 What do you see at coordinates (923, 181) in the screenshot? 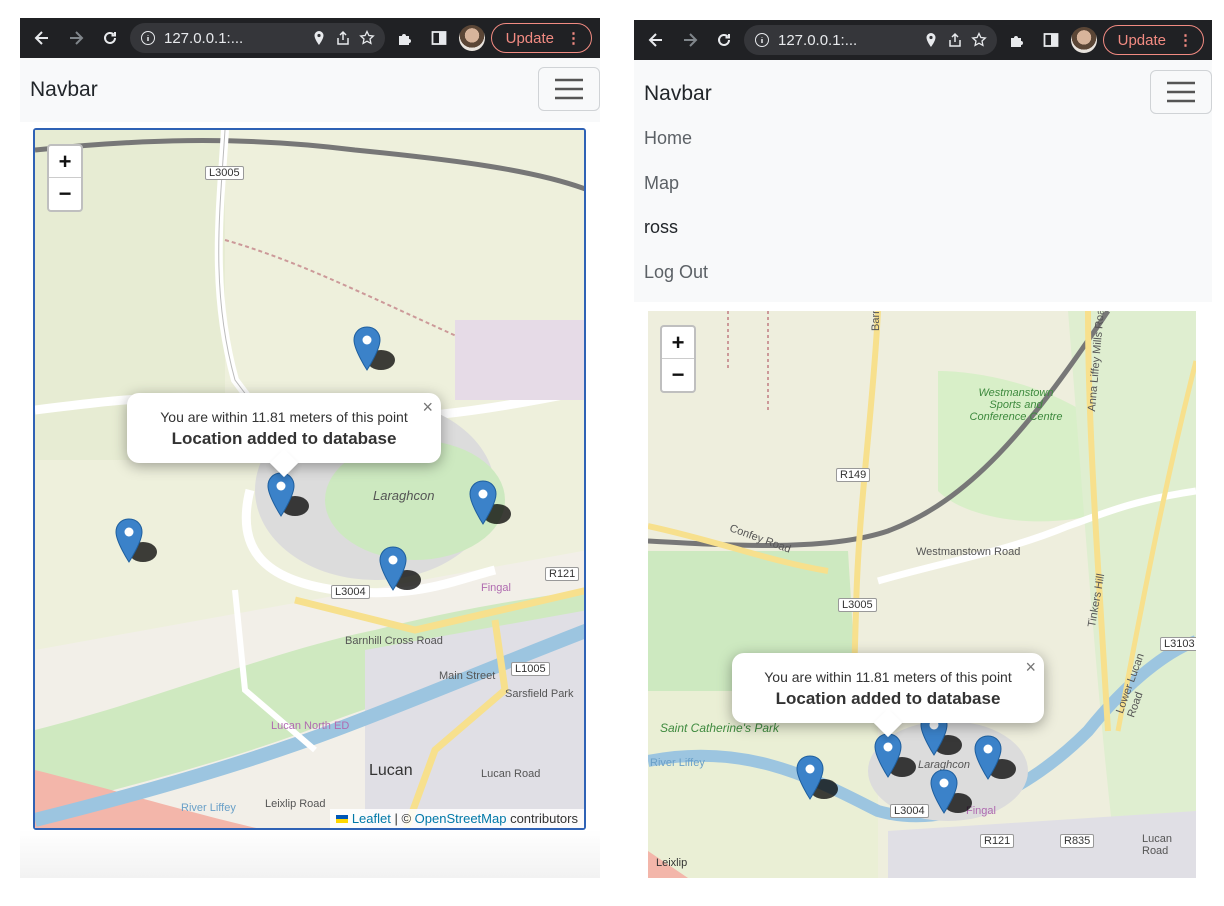
I see `navbar-expanded: Navbar Home Map ross Log Out` at bounding box center [923, 181].